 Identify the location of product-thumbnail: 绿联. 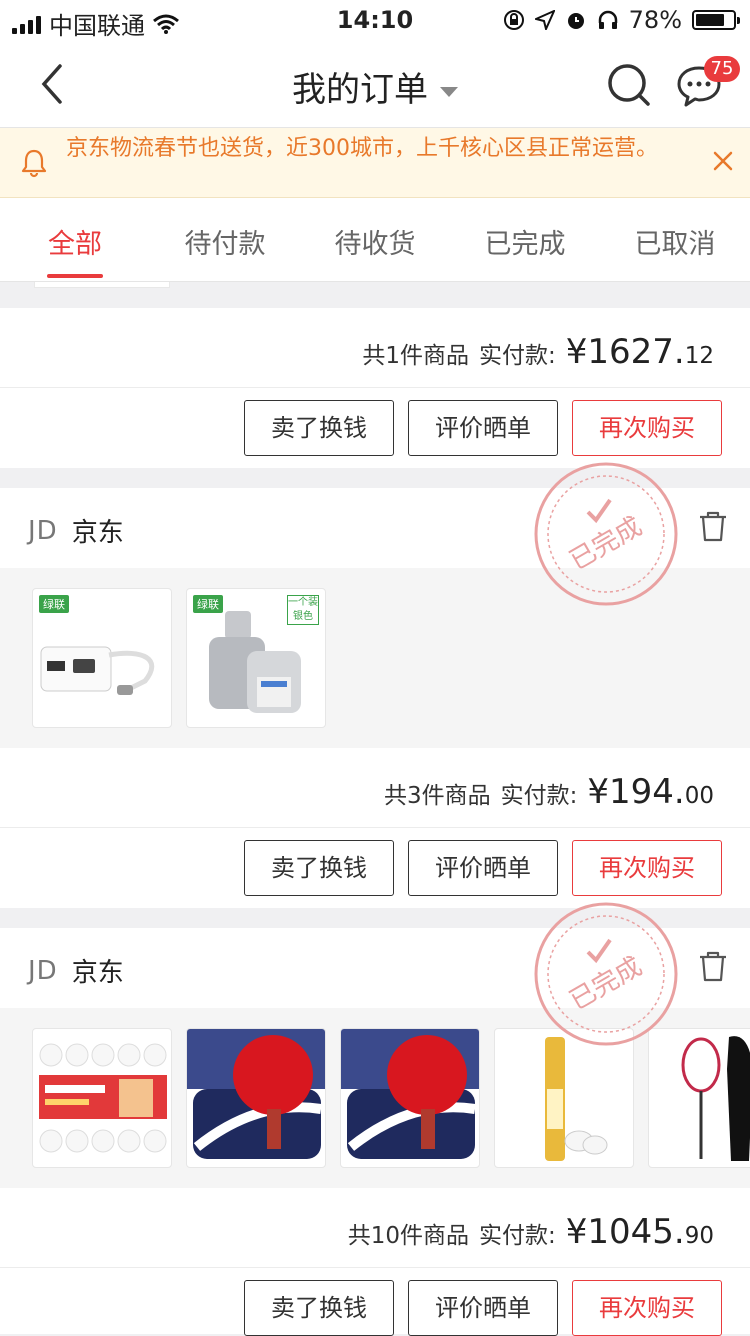
(102, 658).